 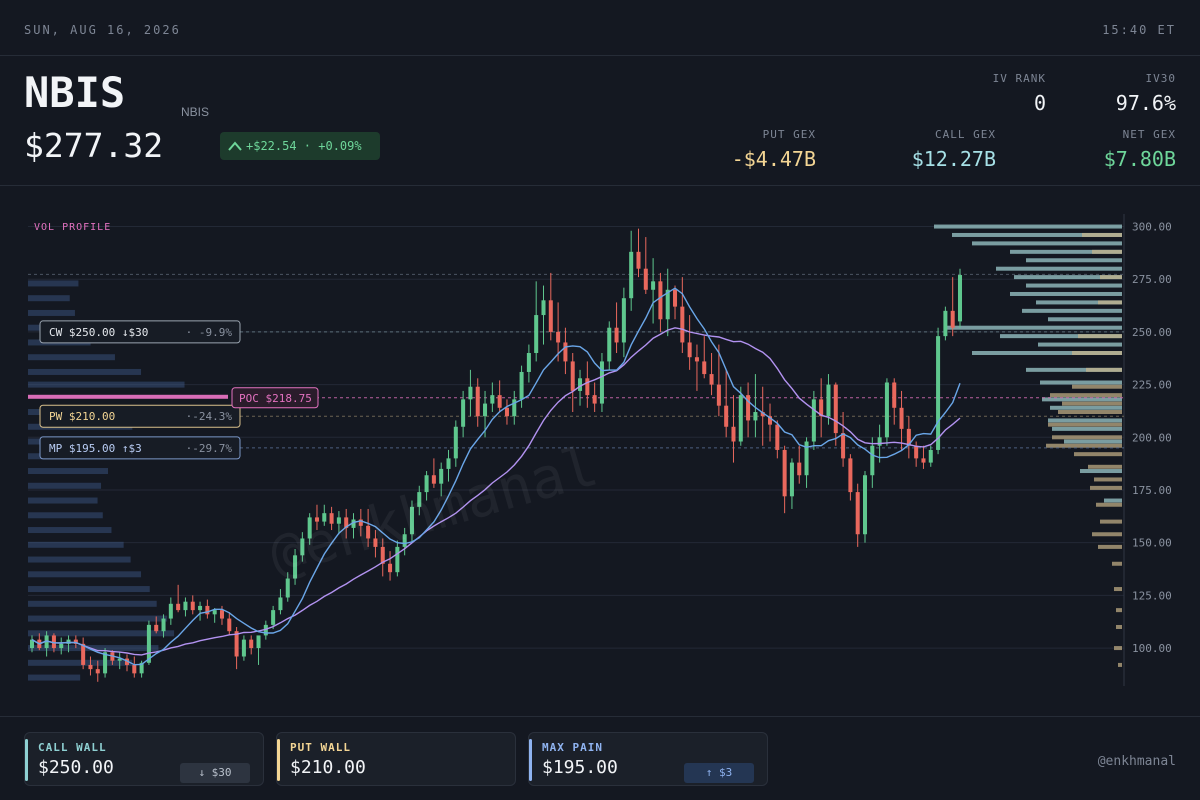 What do you see at coordinates (75, 92) in the screenshot?
I see `ticker-symbol: NBIS` at bounding box center [75, 92].